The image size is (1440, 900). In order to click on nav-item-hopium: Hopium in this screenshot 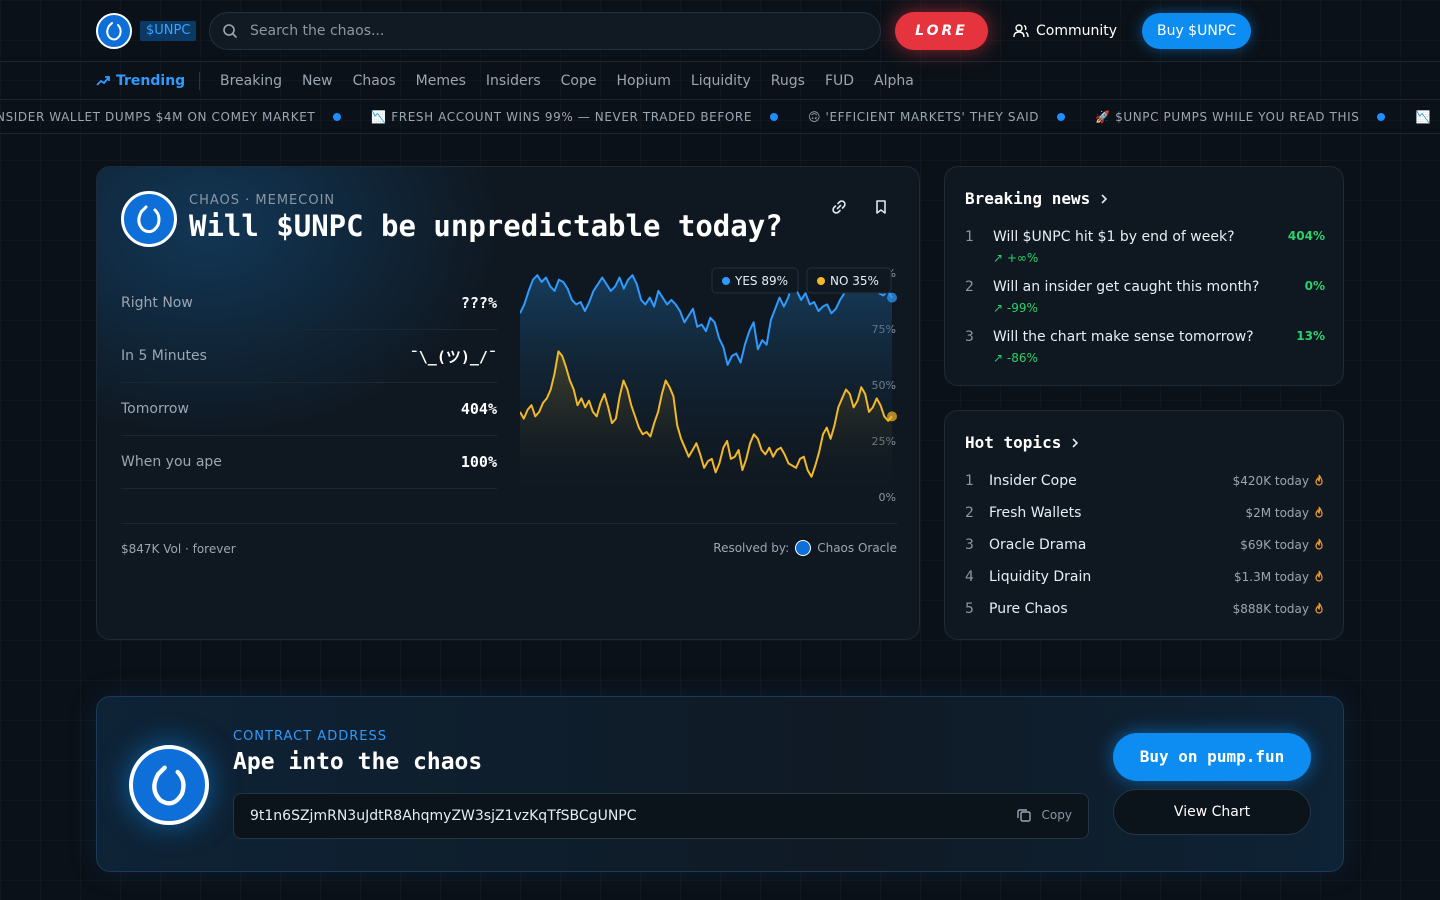, I will do `click(644, 81)`.